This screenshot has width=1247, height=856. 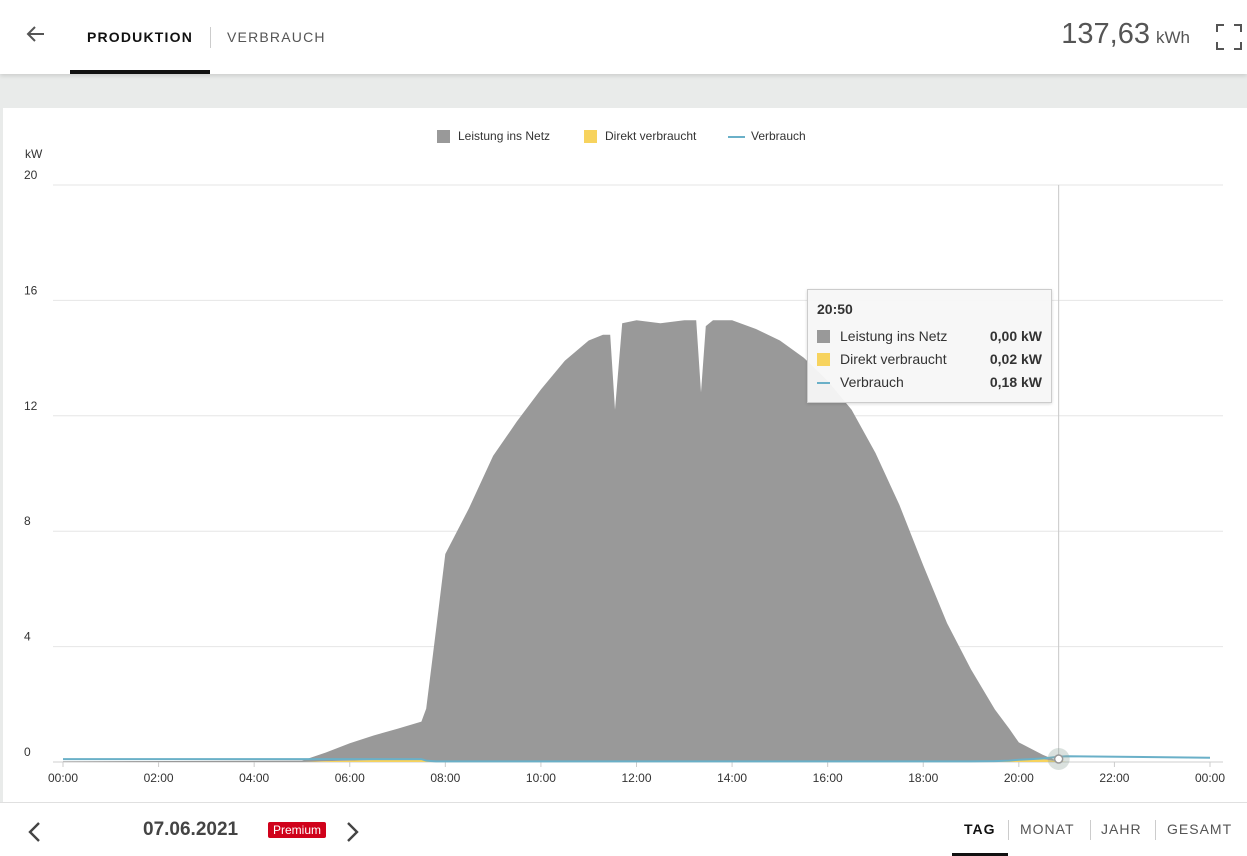 What do you see at coordinates (893, 359) in the screenshot?
I see `tooltip-label: Direkt verbraucht` at bounding box center [893, 359].